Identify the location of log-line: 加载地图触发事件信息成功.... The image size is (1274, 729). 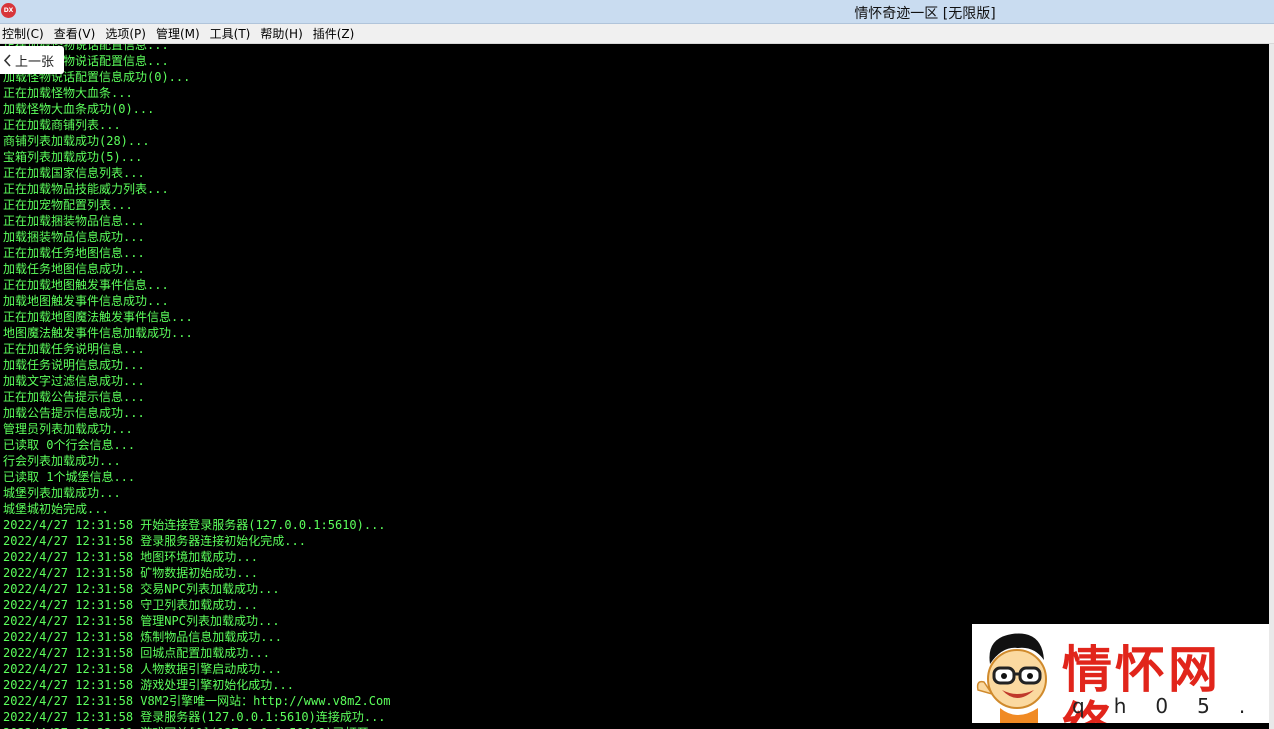
(86, 301).